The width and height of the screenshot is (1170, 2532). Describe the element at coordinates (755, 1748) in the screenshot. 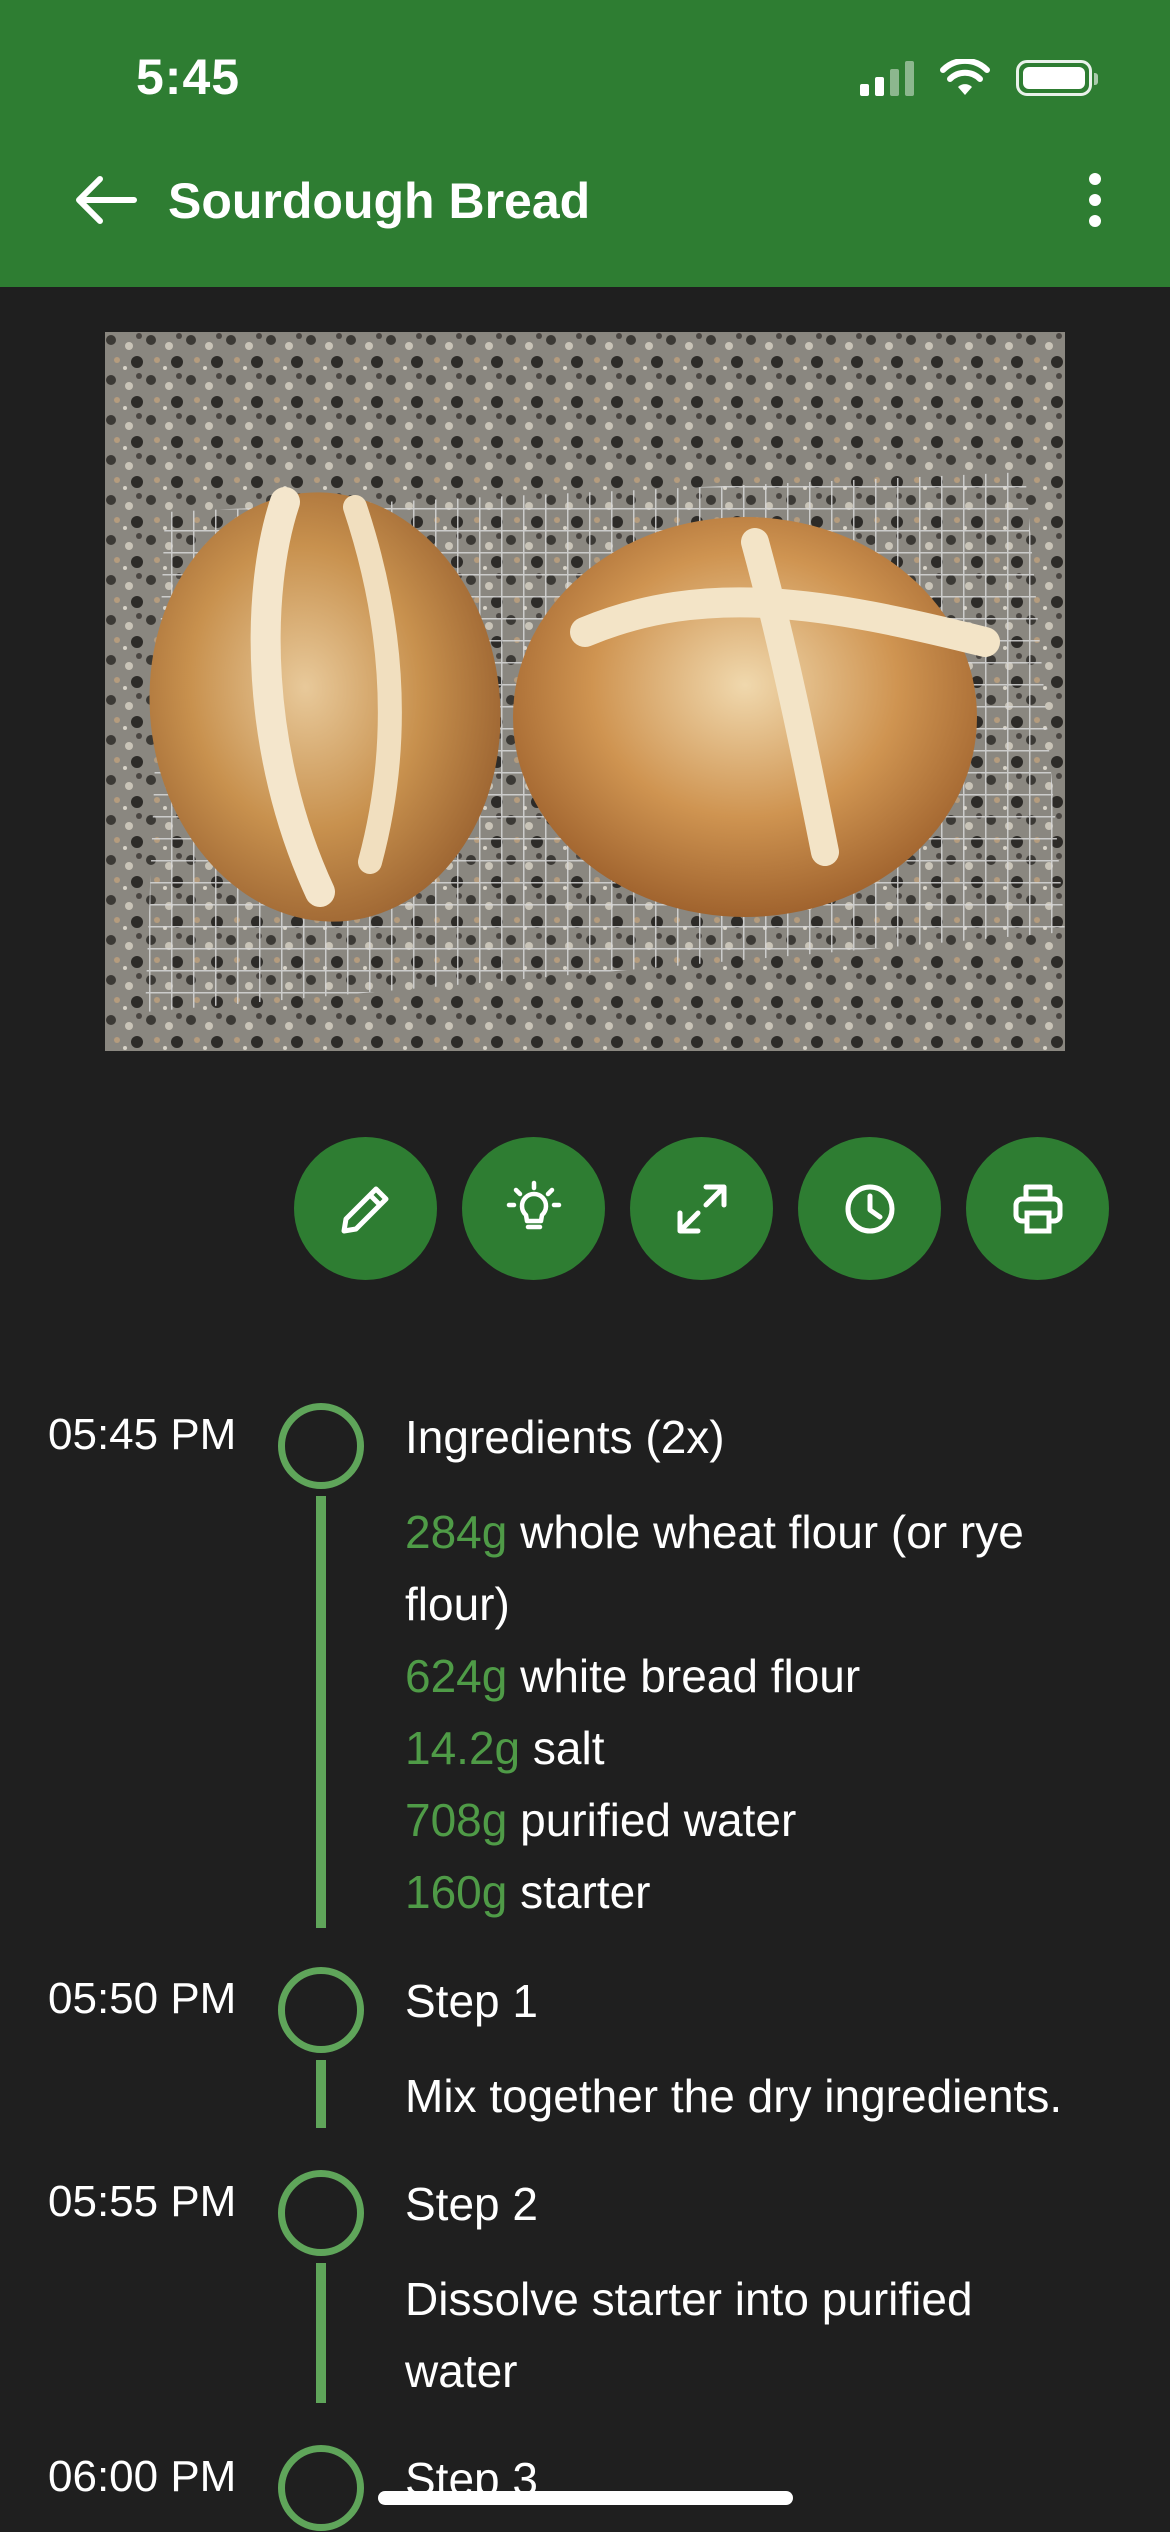

I see `ingredient-item: 14.2g salt` at that location.